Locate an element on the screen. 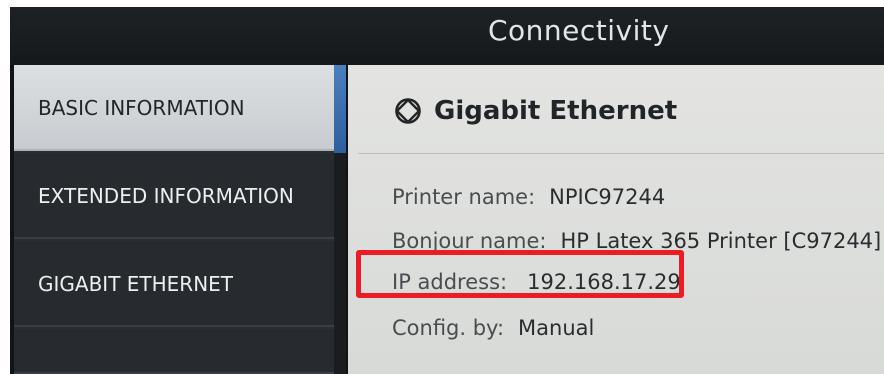 The image size is (884, 374). printer-name-row: Printer name: NPIC97244 is located at coordinates (528, 197).